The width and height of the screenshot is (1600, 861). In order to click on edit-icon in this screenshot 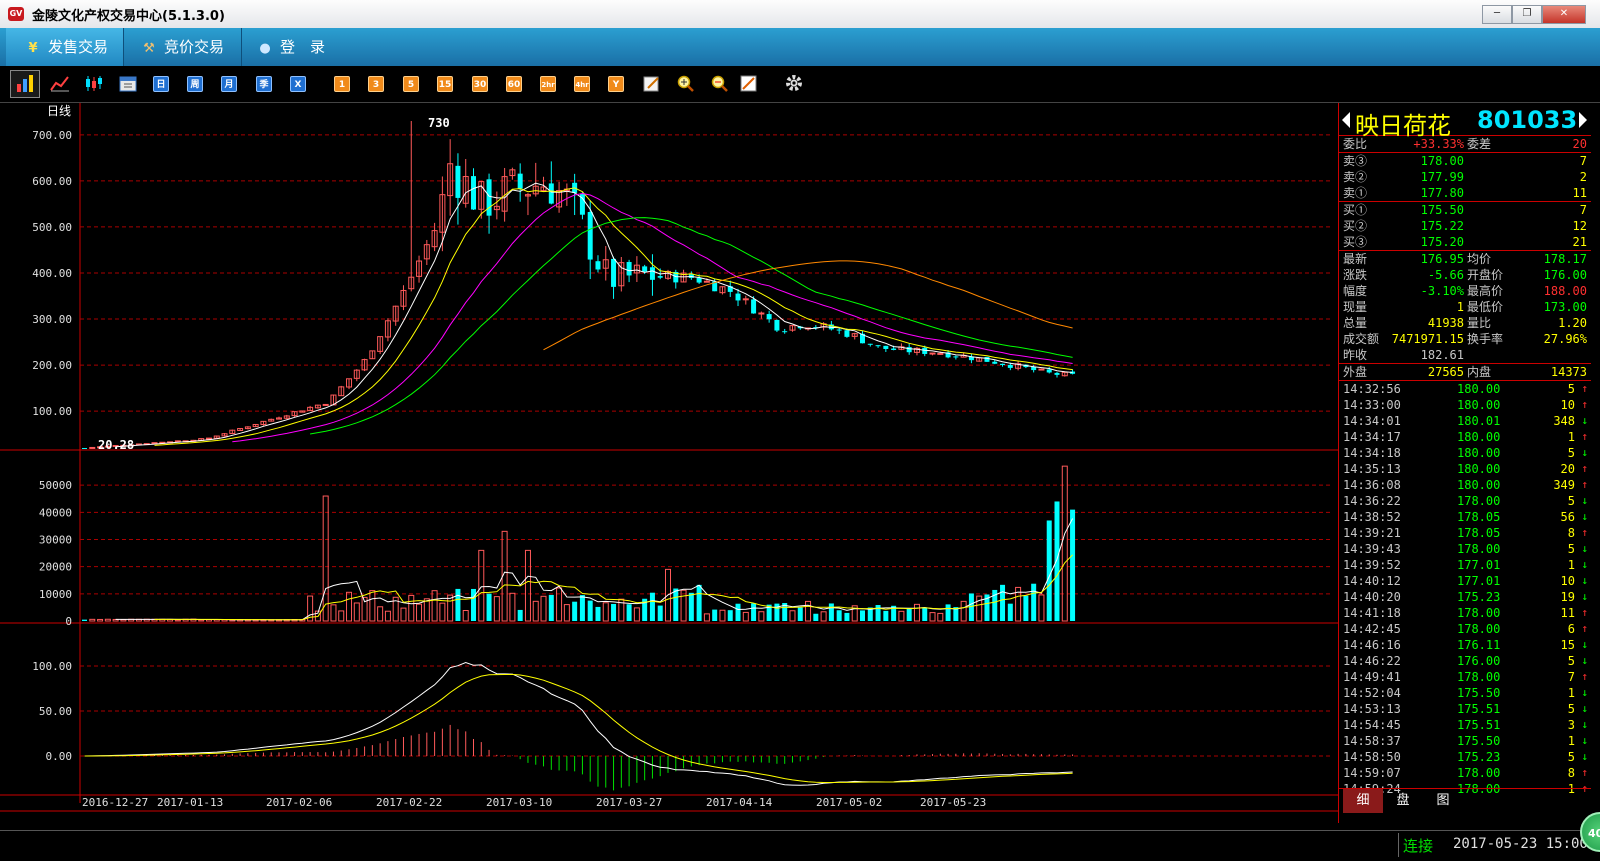, I will do `click(652, 83)`.